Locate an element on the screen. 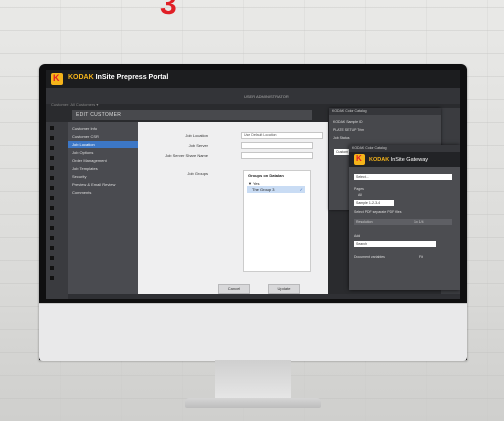 The width and height of the screenshot is (504, 421). sidebar-item-label: Job Location is located at coordinates (83, 144).